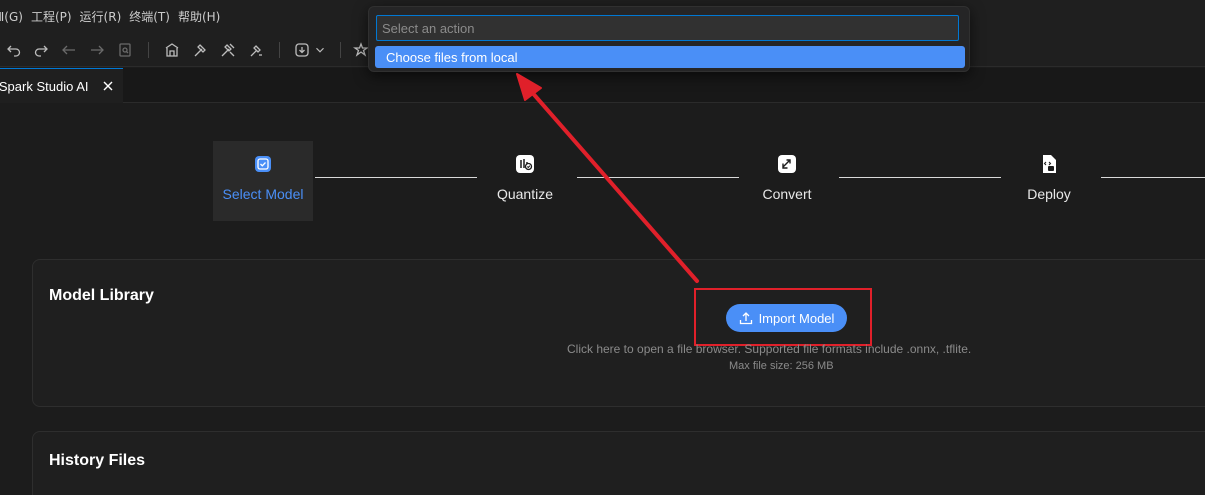 This screenshot has width=1205, height=495. Describe the element at coordinates (670, 57) in the screenshot. I see `choose-files-from-local-option: Choose files from local` at that location.